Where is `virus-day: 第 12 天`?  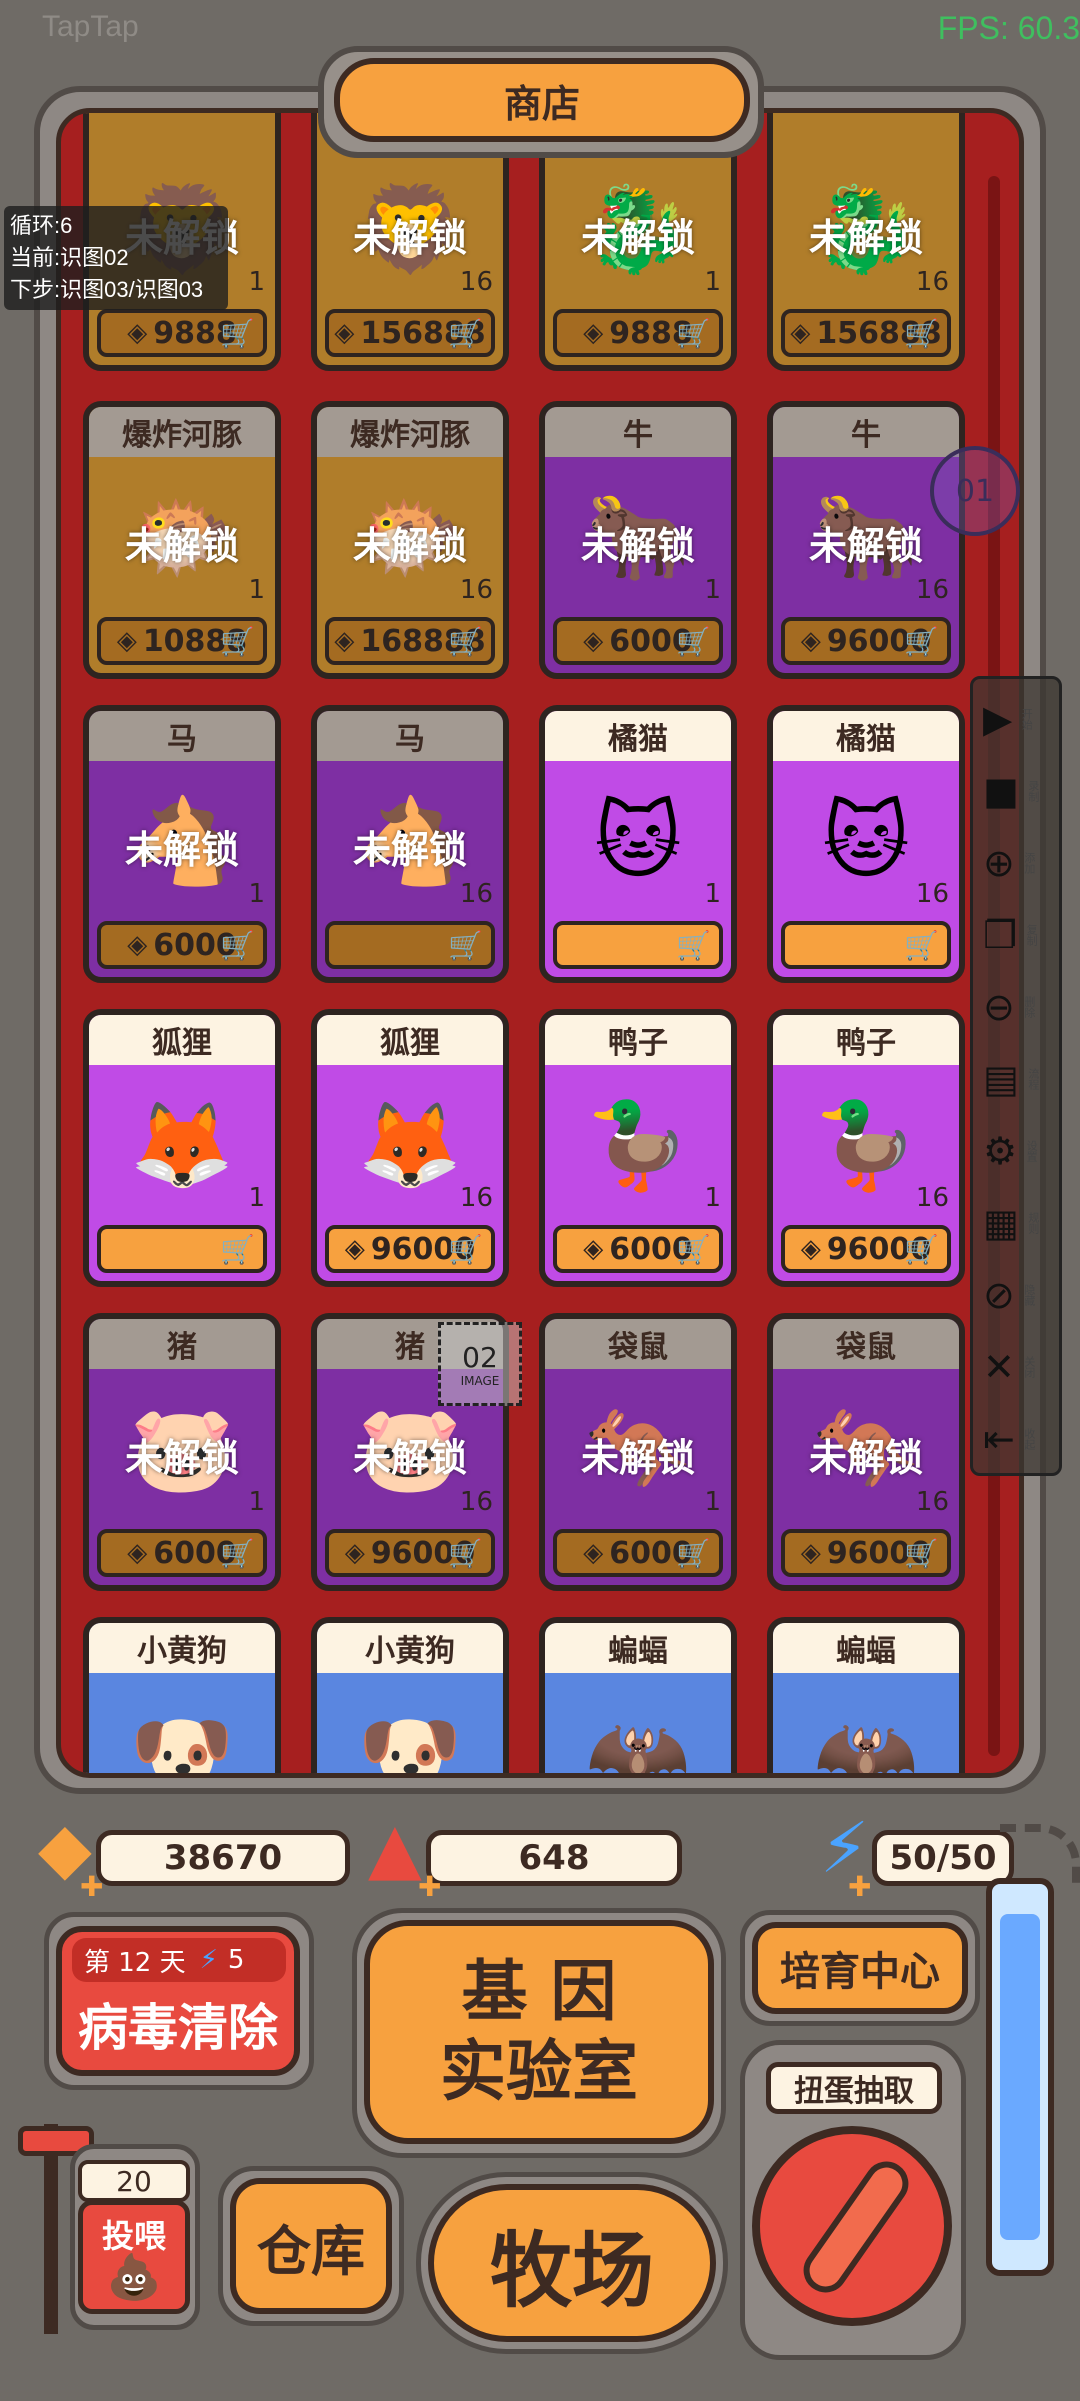 virus-day: 第 12 天 is located at coordinates (135, 1962).